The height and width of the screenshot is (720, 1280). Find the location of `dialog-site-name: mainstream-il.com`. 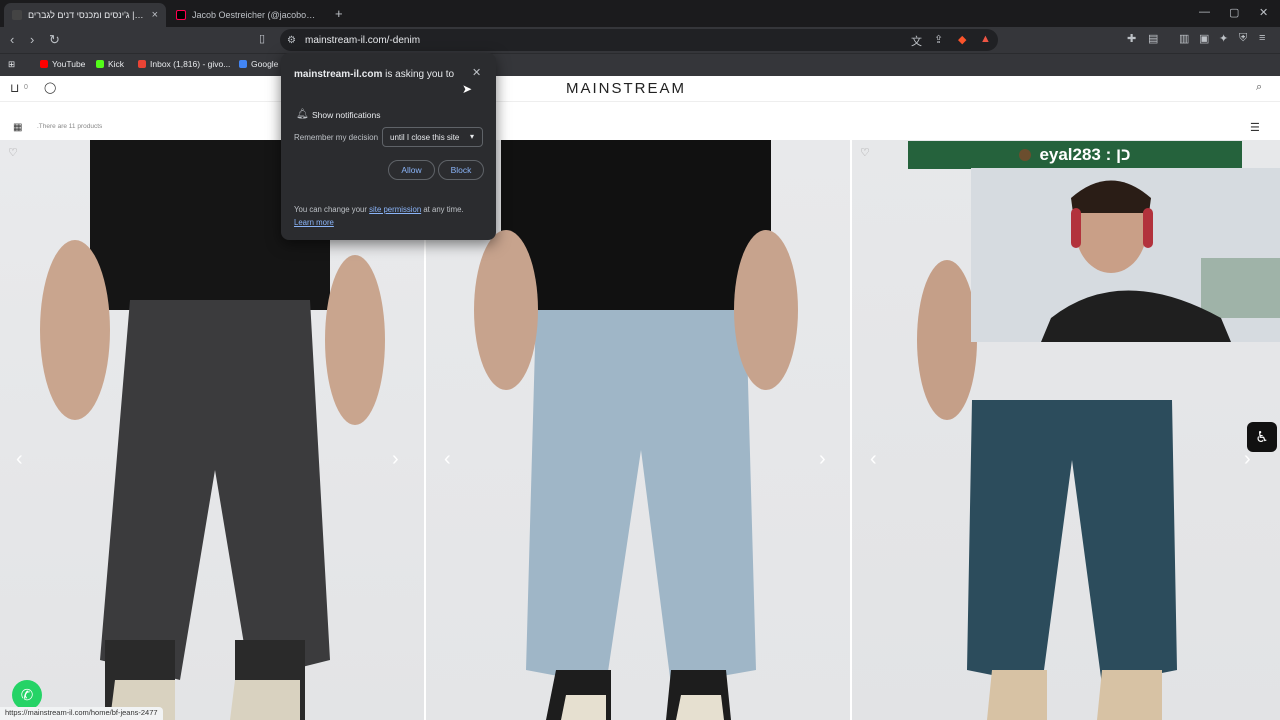

dialog-site-name: mainstream-il.com is located at coordinates (338, 74).